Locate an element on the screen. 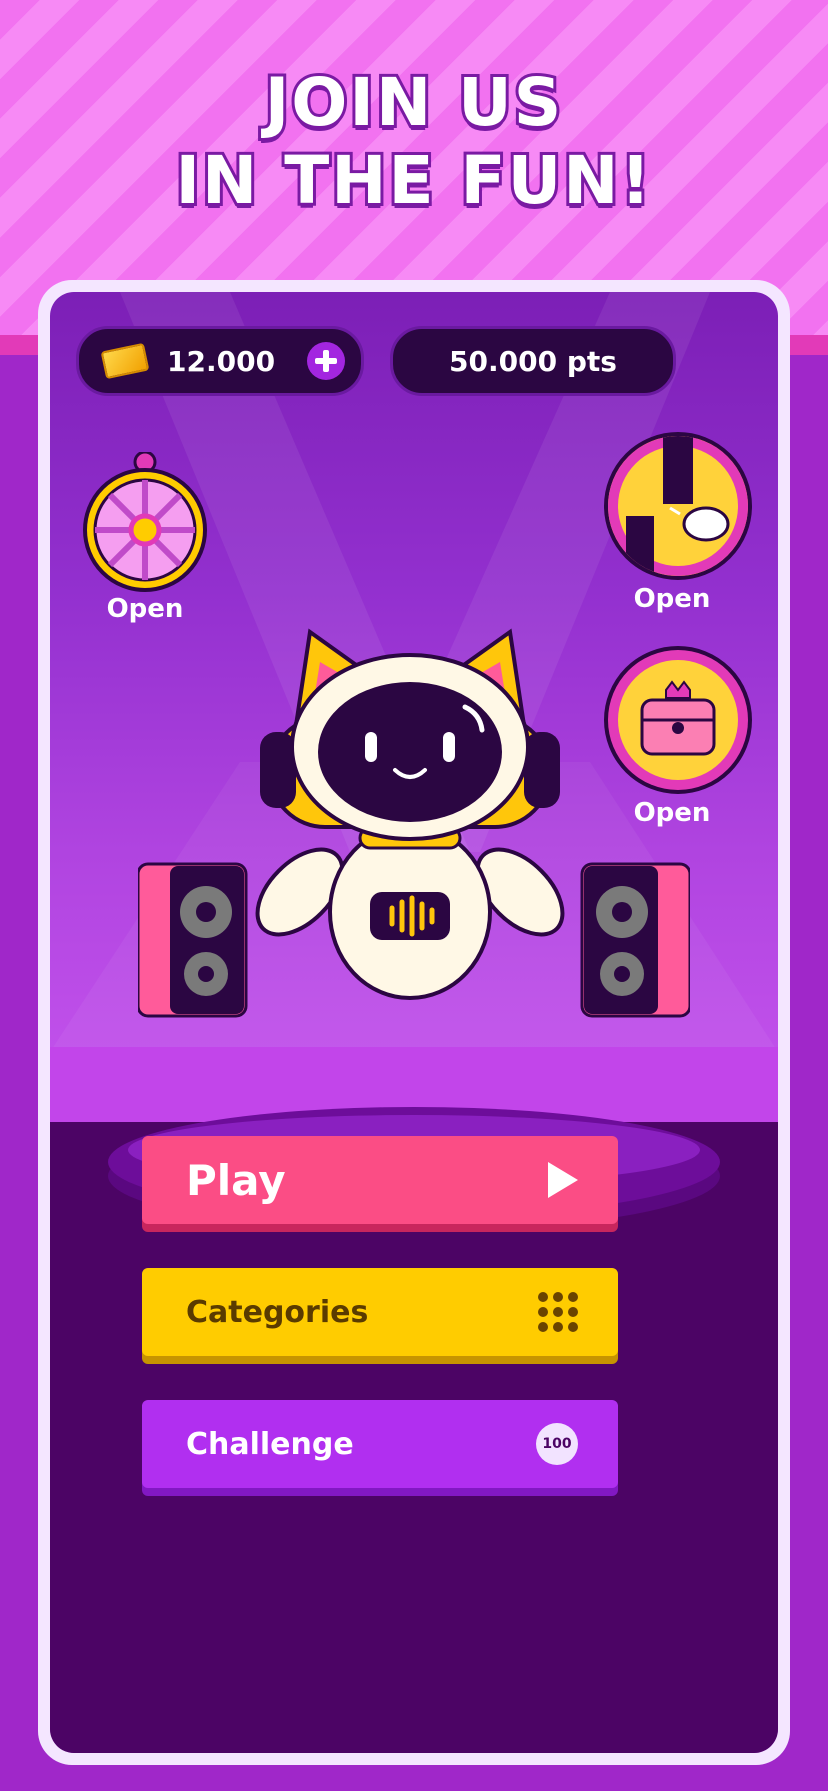  promo-headline: JOIN US IN THE FUN! is located at coordinates (414, 141).